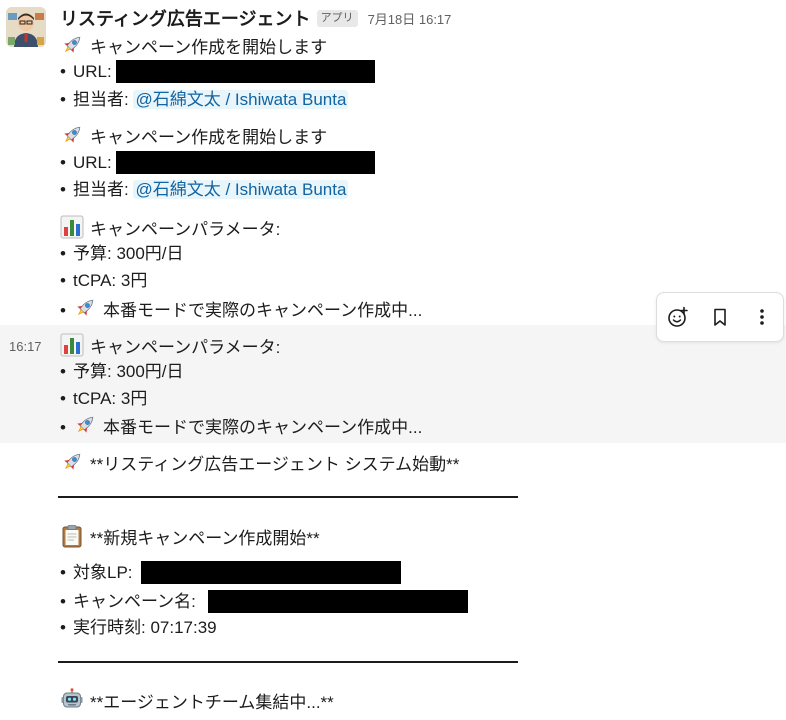 The image size is (786, 720). I want to click on add-reaction-button, so click(678, 317).